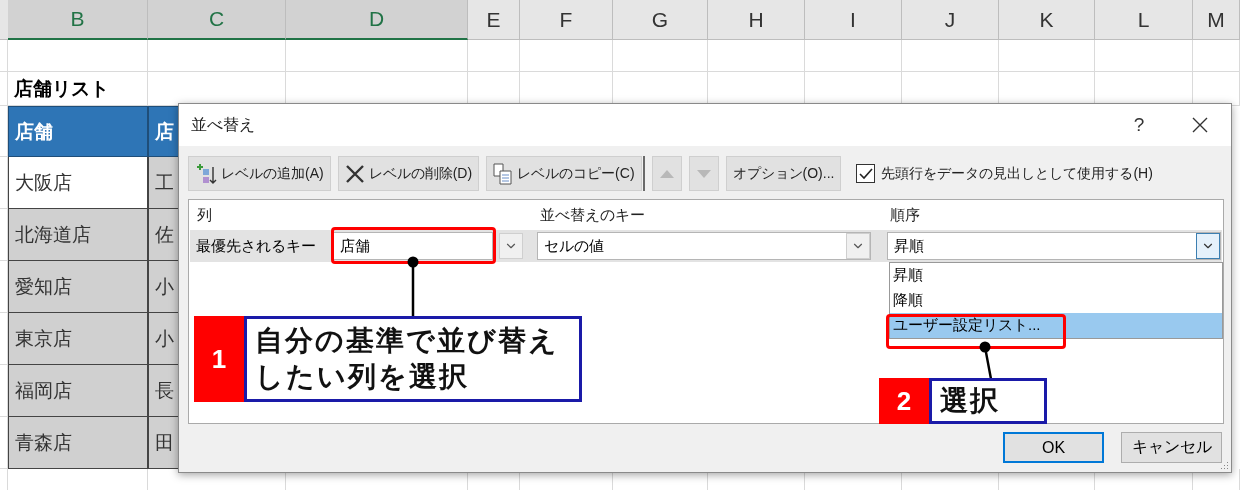 Image resolution: width=1240 pixels, height=490 pixels. I want to click on dialog-title: 並べ替え, so click(223, 124).